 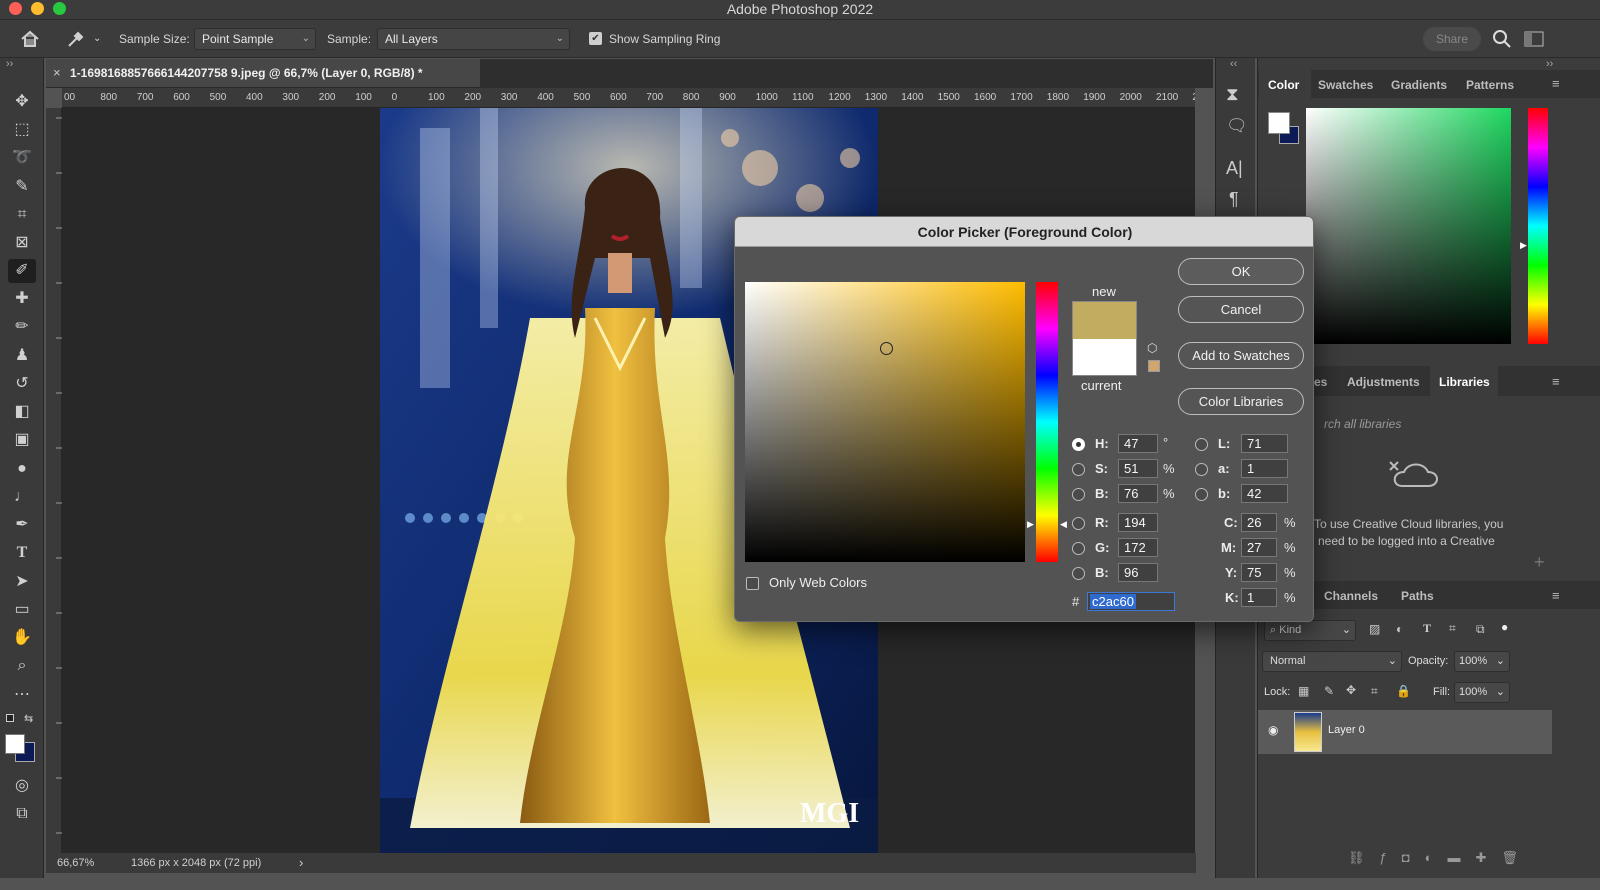 What do you see at coordinates (22, 553) in the screenshot?
I see `type-tool-icon: T` at bounding box center [22, 553].